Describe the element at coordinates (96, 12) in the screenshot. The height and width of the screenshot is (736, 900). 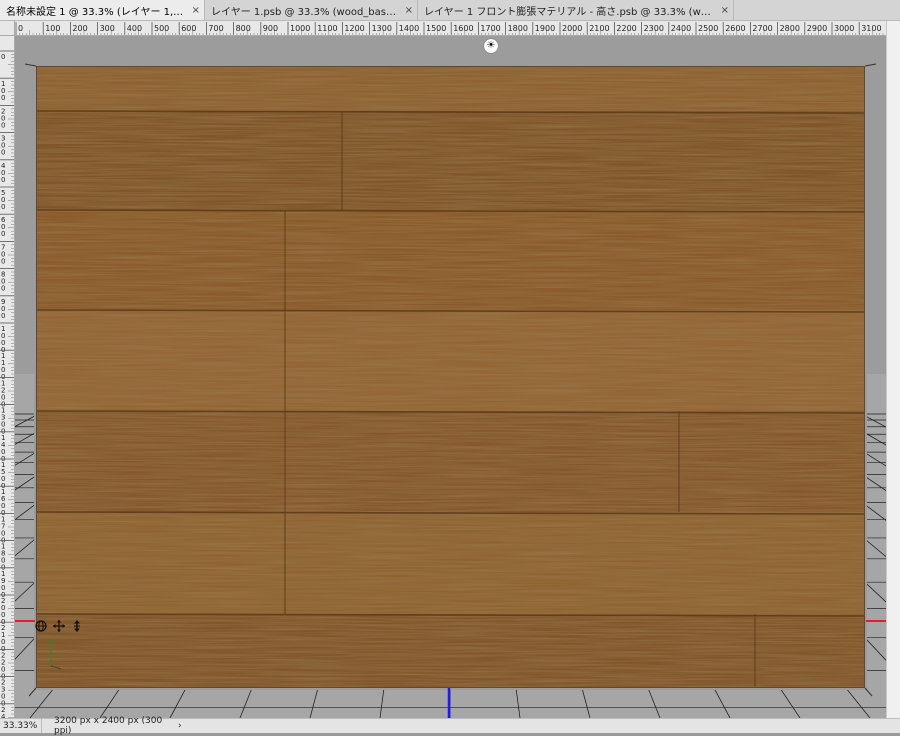
I see `tab-label: 名称未設定 1 @ 33.3% (レイヤー 1, RGB/8*) *` at that location.